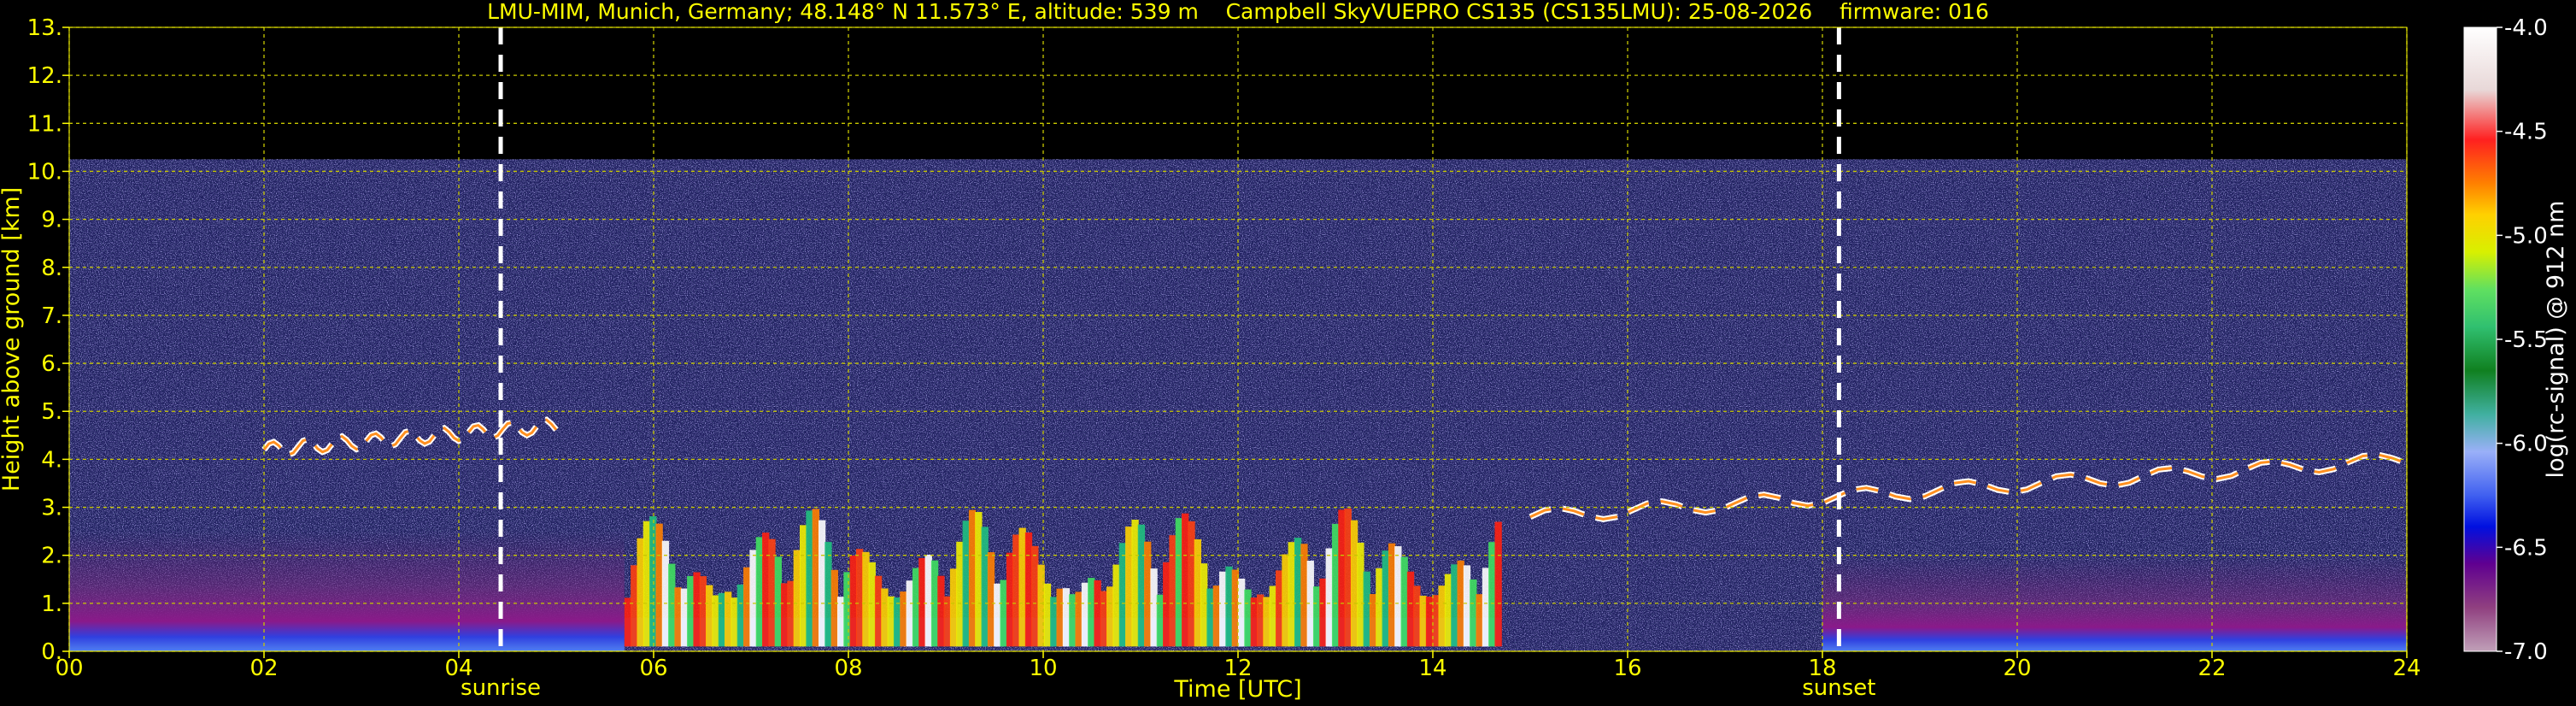 The image size is (2576, 706). Describe the element at coordinates (44, 76) in the screenshot. I see `y-tick-label: 12.` at that location.